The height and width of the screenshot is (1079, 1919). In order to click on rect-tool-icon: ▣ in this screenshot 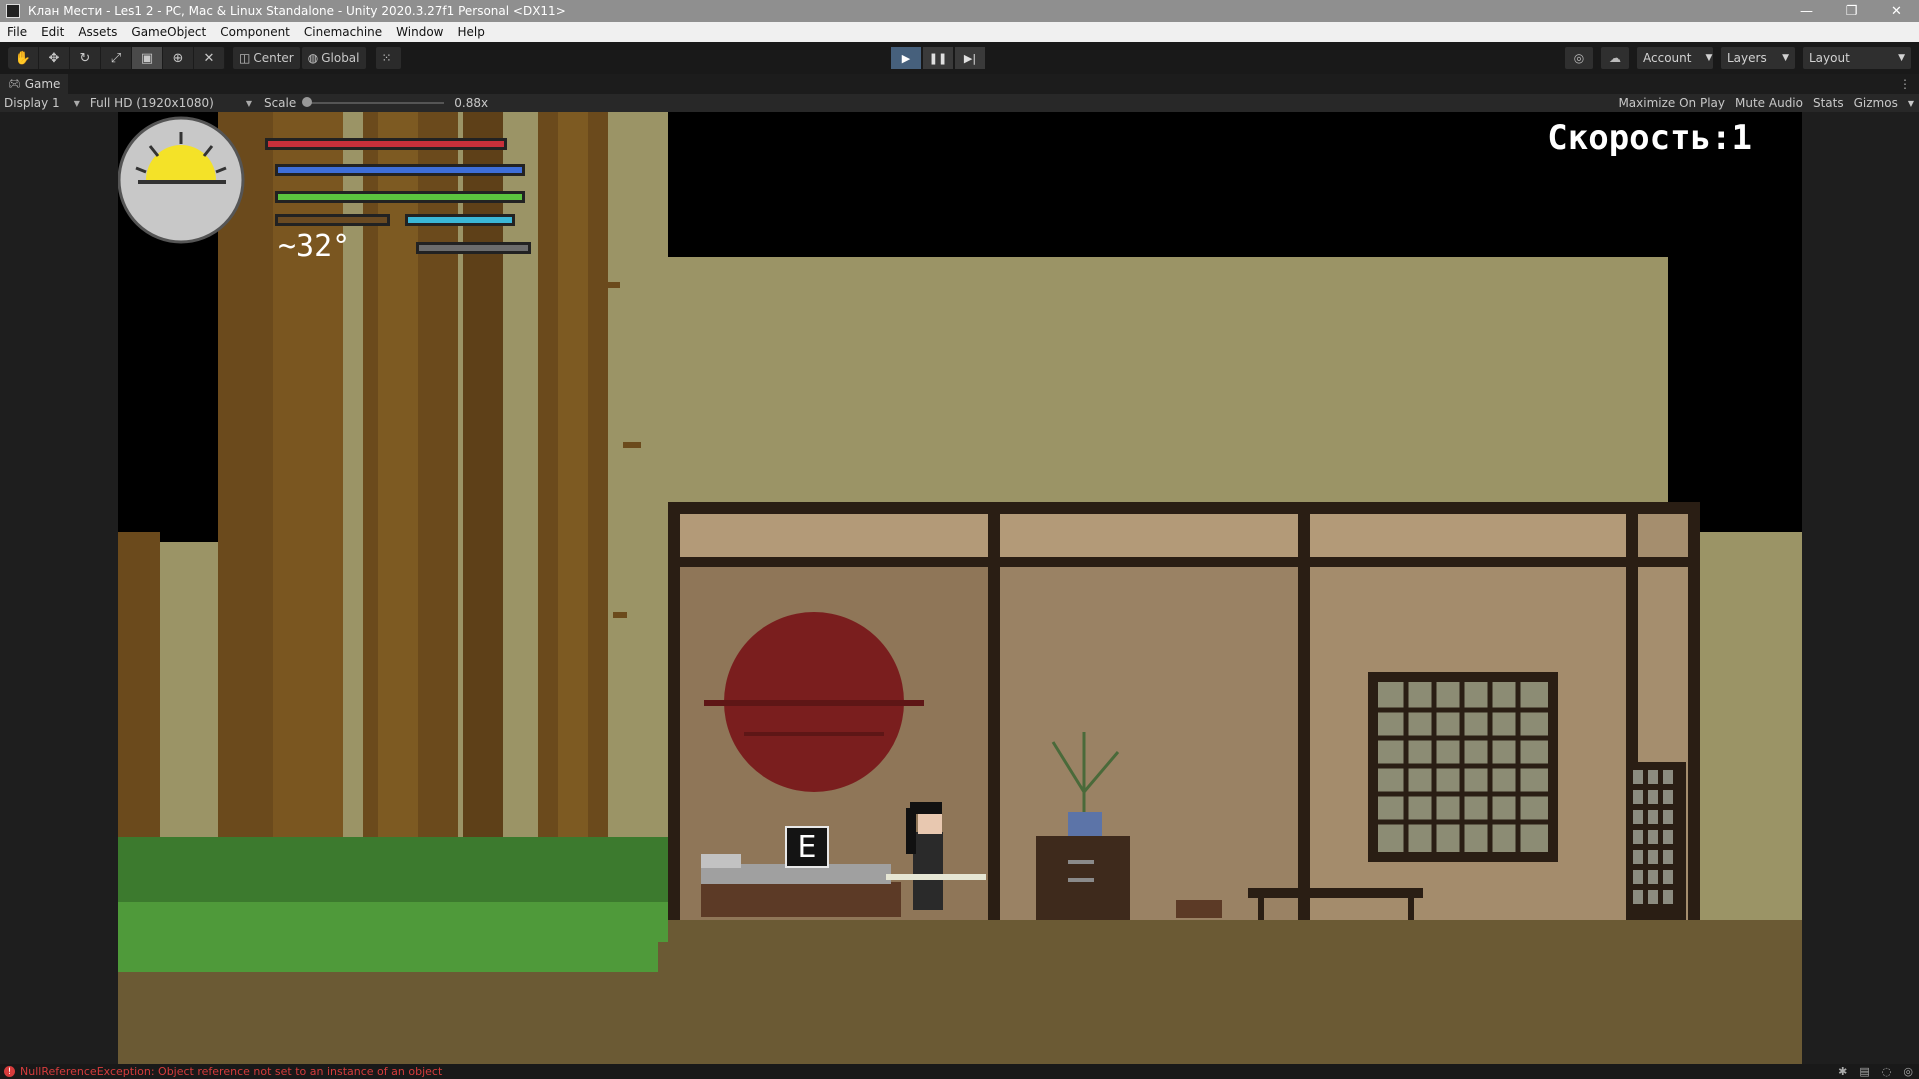, I will do `click(147, 58)`.